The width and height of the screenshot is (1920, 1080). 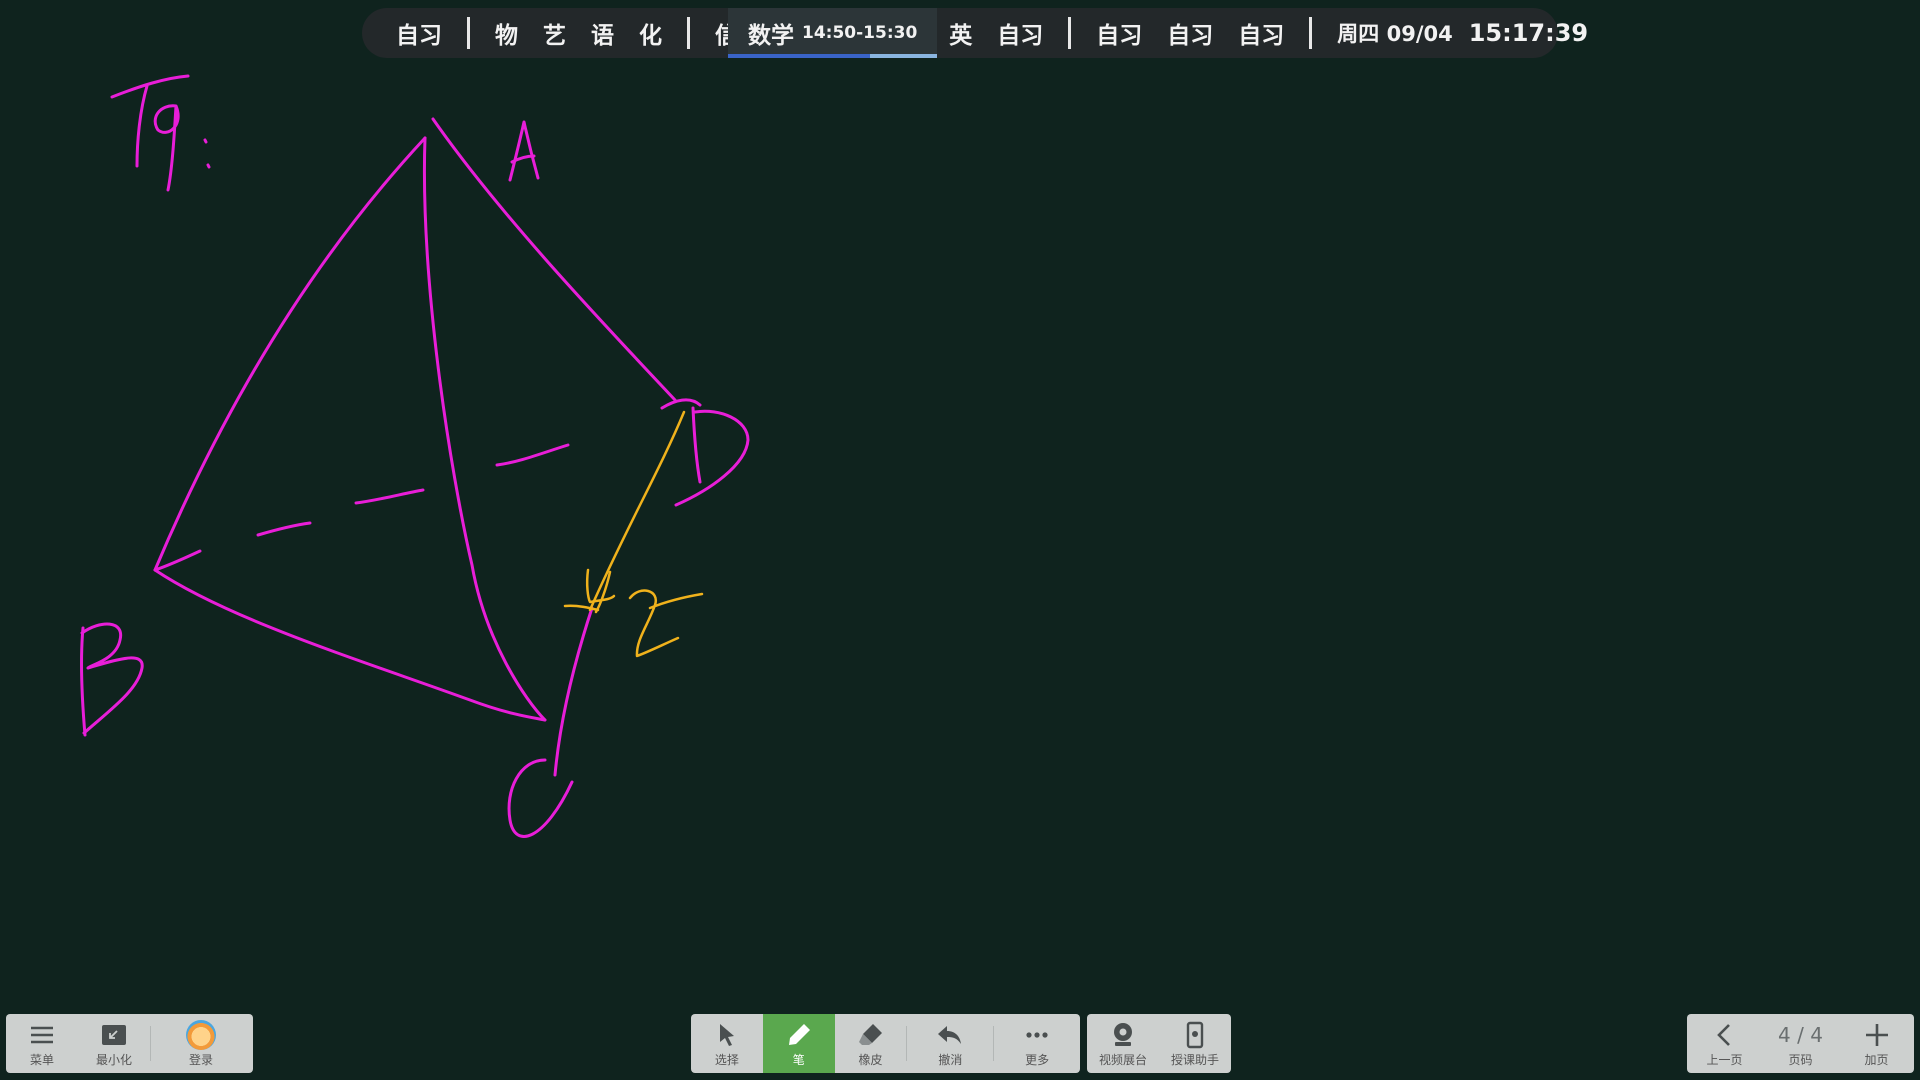 I want to click on more-dots-icon, so click(x=1037, y=1034).